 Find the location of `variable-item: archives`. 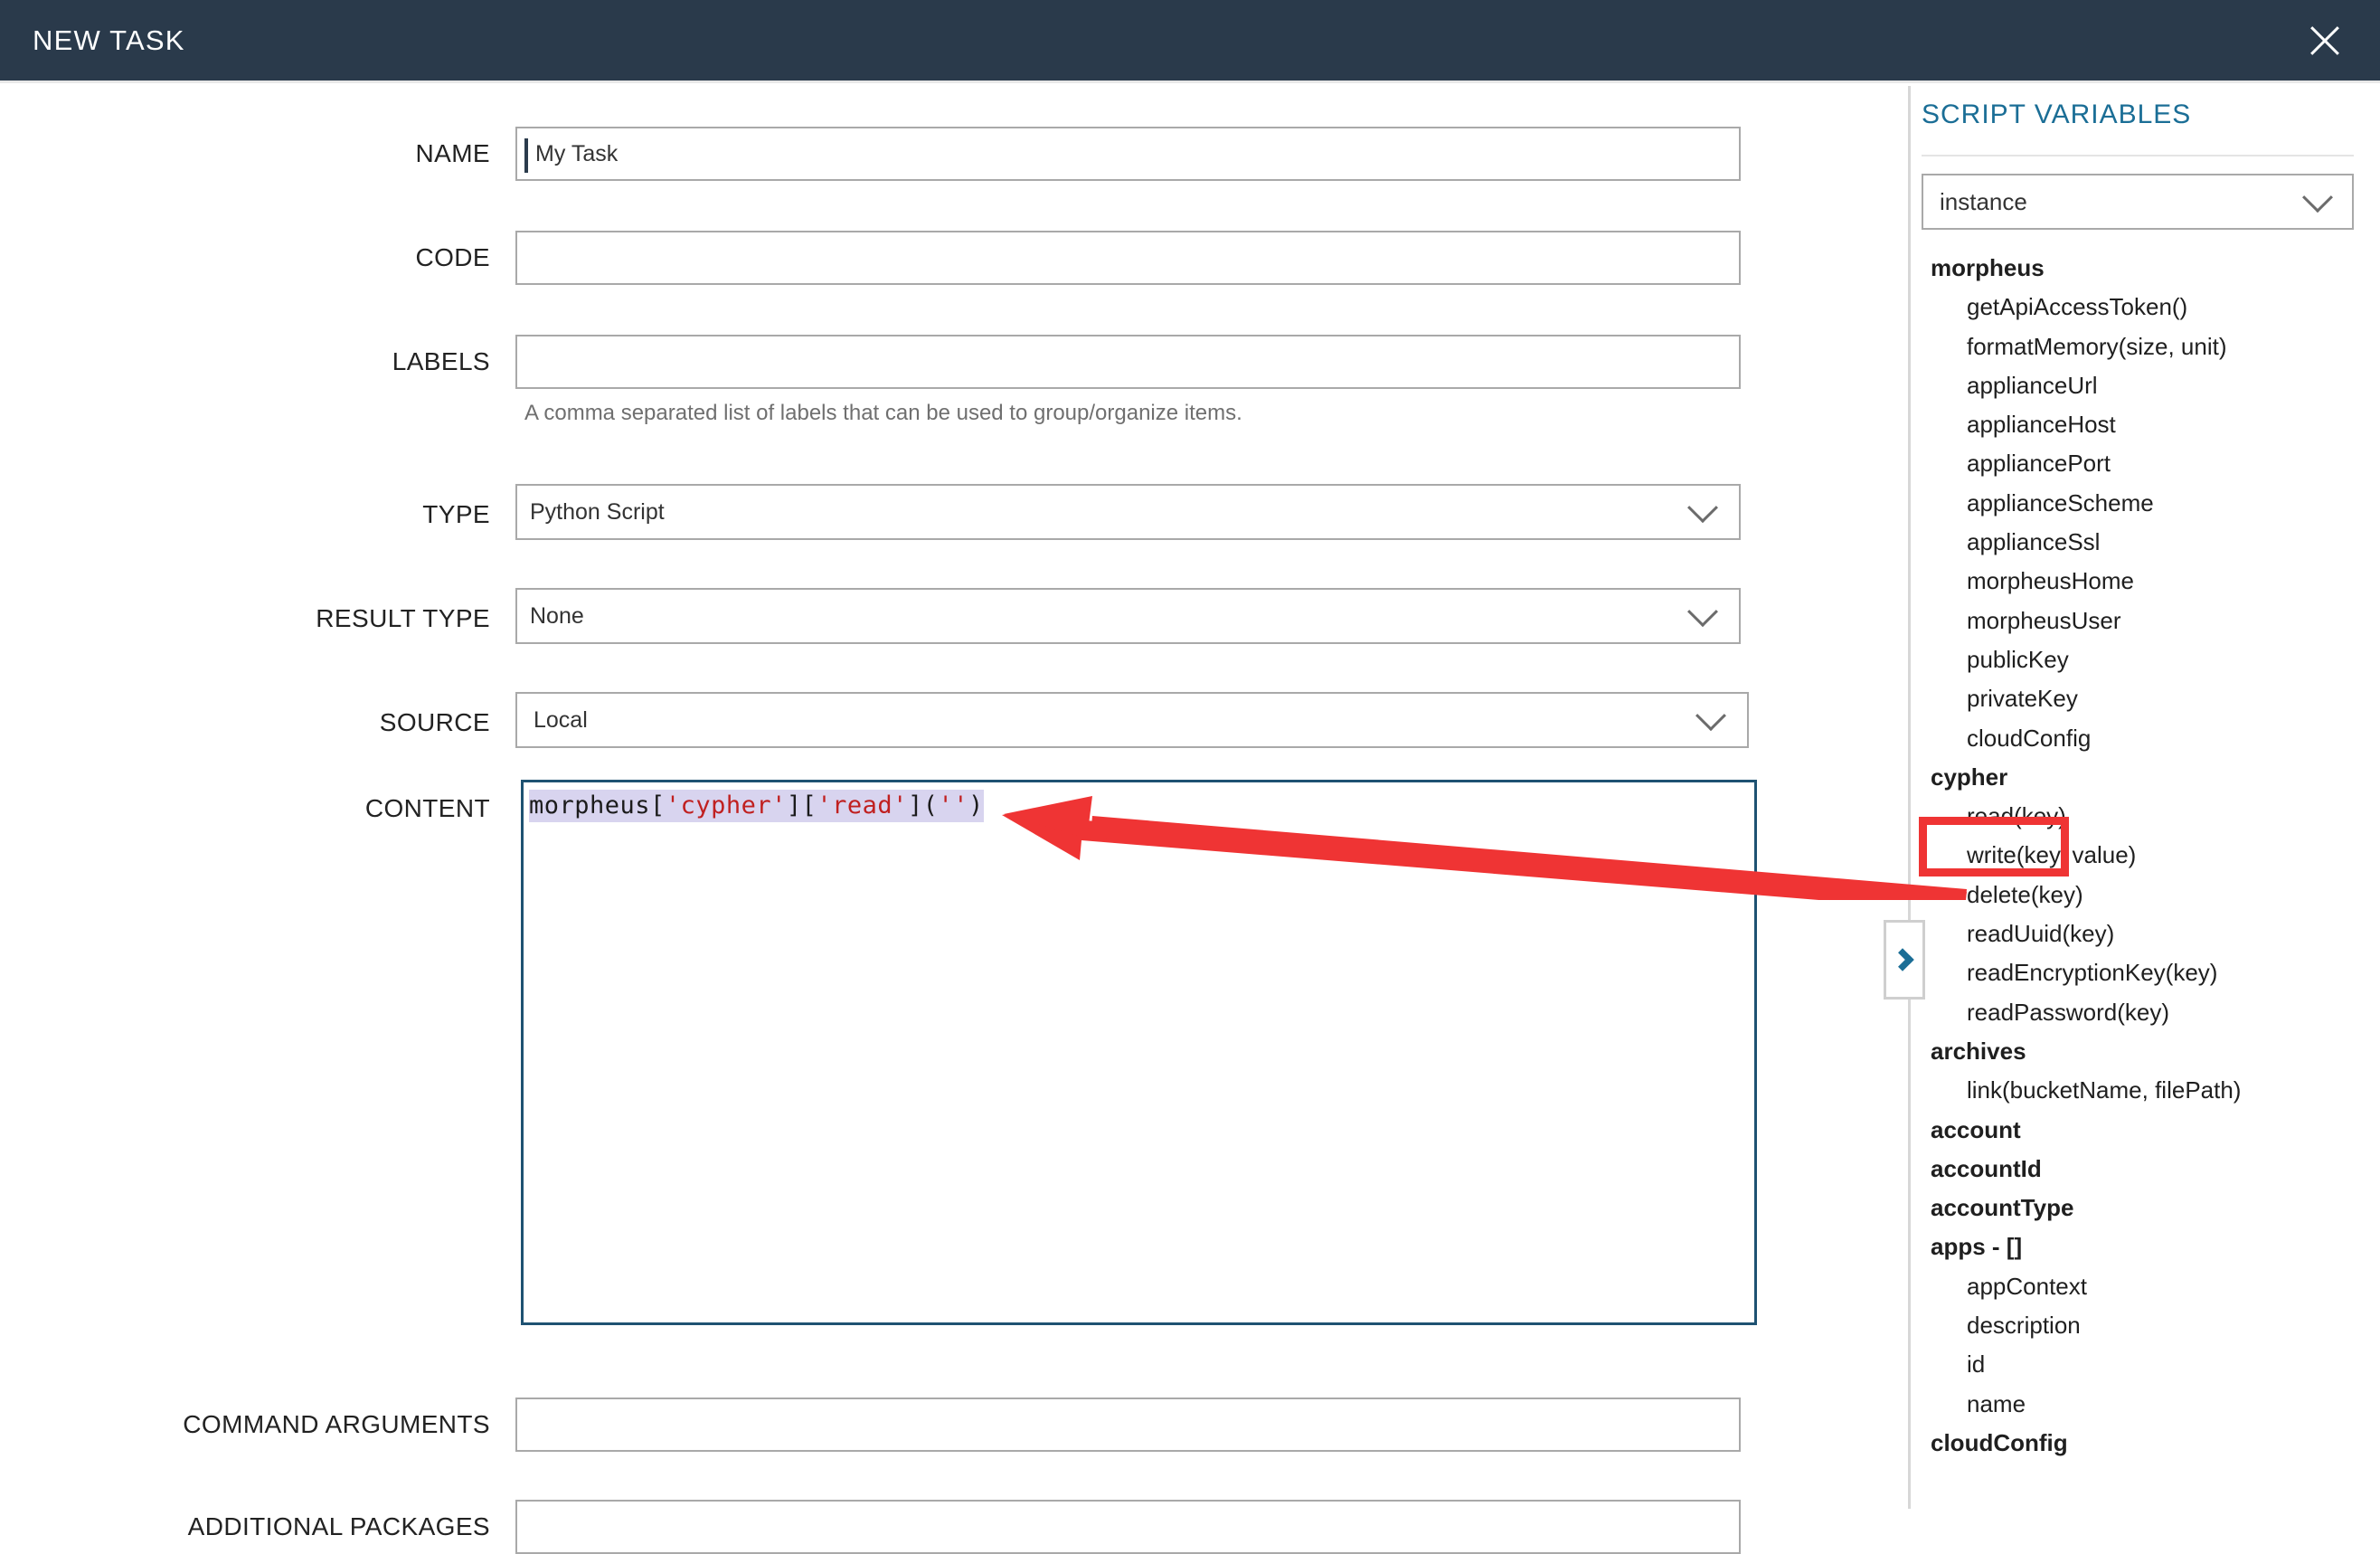

variable-item: archives is located at coordinates (2146, 1051).